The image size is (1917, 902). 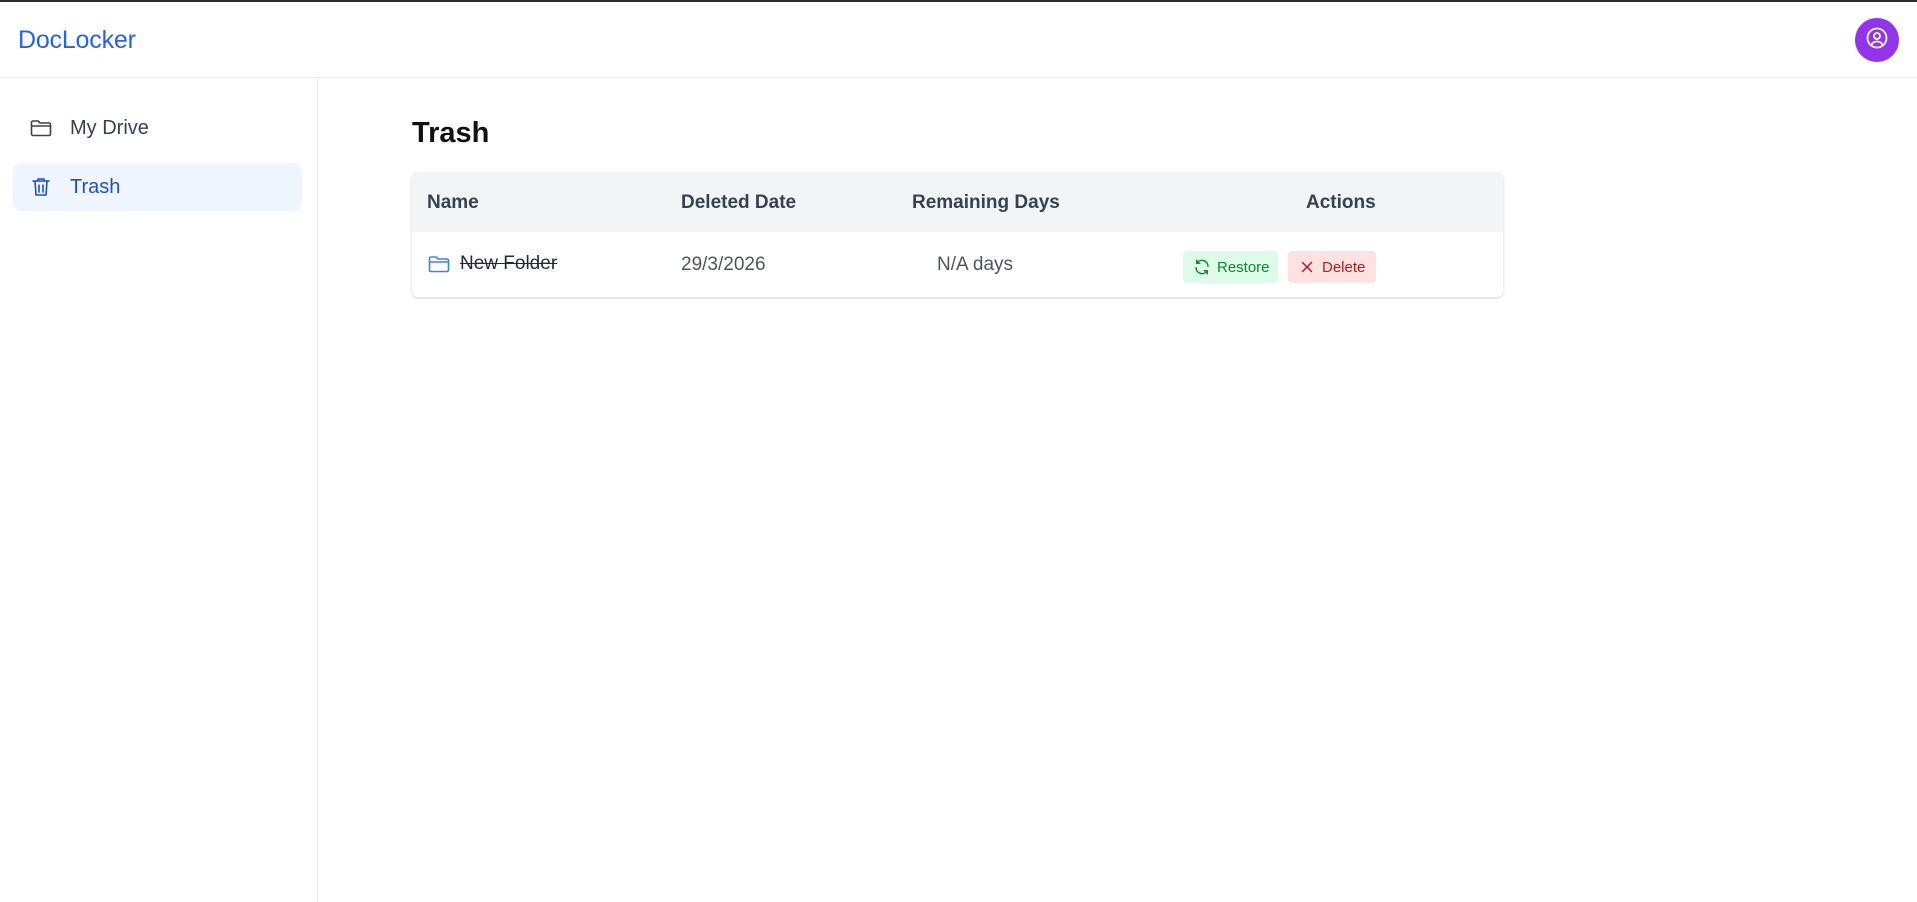 What do you see at coordinates (958, 40) in the screenshot?
I see `app-header: DocLocker` at bounding box center [958, 40].